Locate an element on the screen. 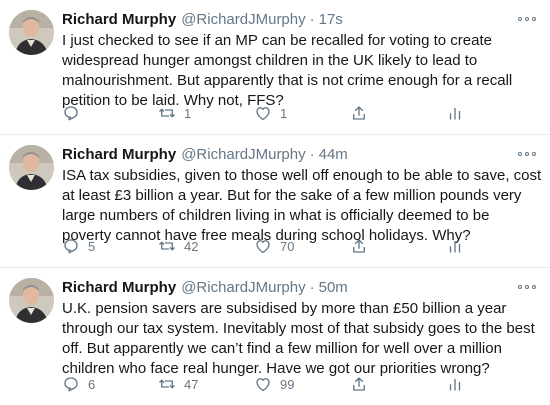  timestamp: 44m is located at coordinates (333, 155).